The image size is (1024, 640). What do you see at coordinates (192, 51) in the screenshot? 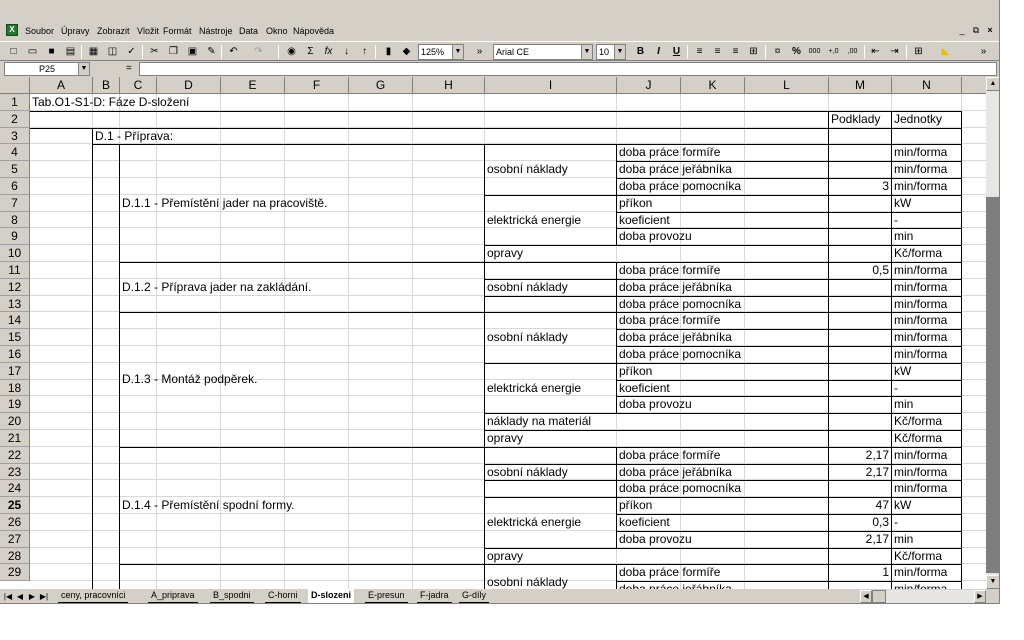
I see `paste-icon: ▣` at bounding box center [192, 51].